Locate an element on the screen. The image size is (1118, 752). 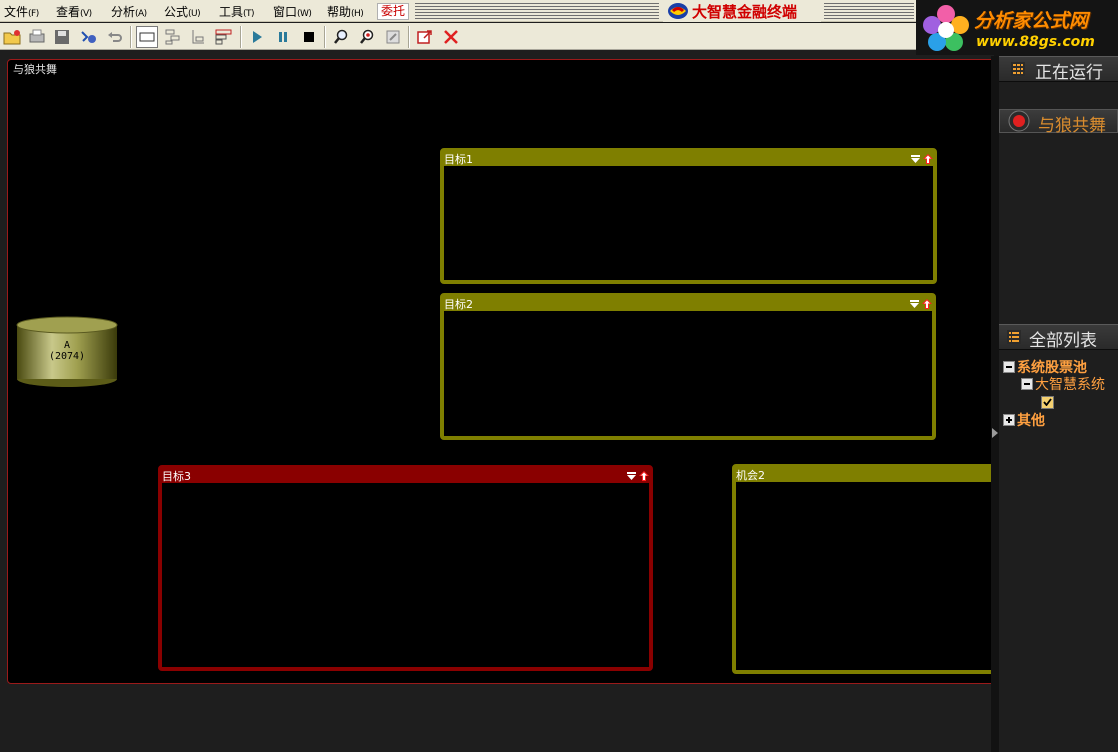
database-count: (2074) is located at coordinates (67, 356).